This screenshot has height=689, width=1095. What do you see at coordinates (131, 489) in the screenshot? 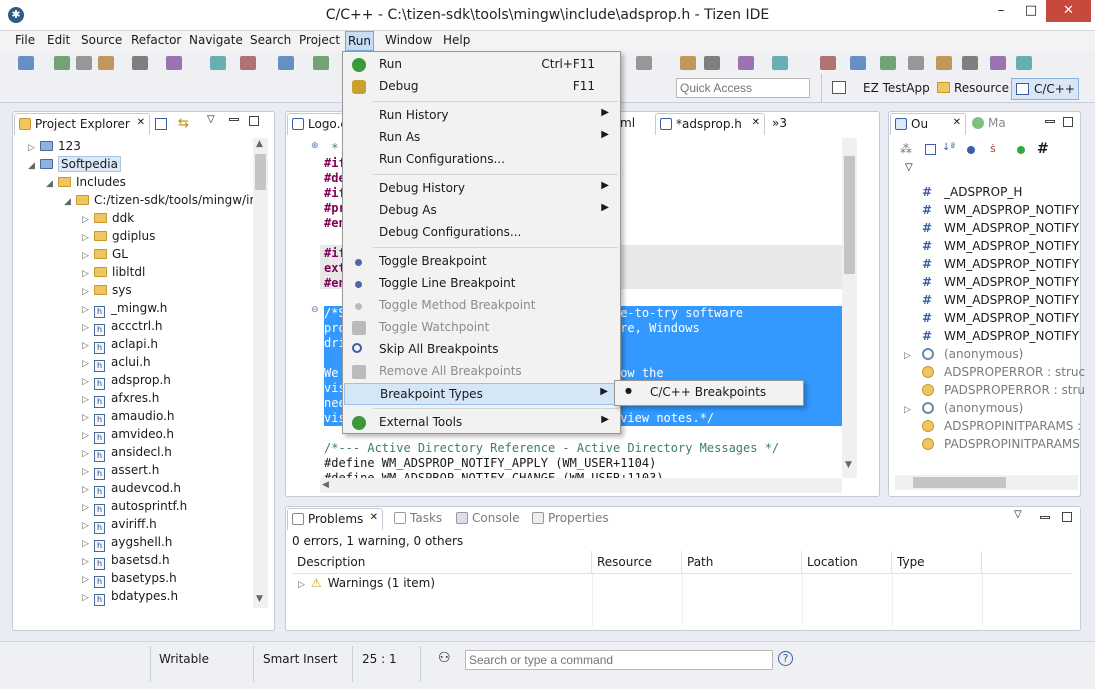
I see `tree-item: ▷ h audevcod.h` at bounding box center [131, 489].